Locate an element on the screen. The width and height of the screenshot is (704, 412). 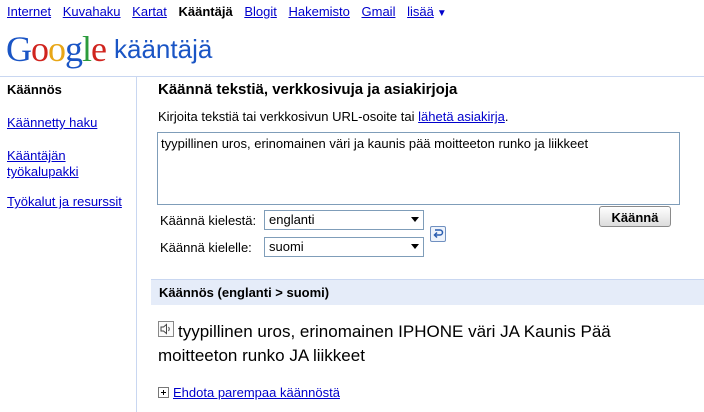
target-language-select: suomi is located at coordinates (344, 247).